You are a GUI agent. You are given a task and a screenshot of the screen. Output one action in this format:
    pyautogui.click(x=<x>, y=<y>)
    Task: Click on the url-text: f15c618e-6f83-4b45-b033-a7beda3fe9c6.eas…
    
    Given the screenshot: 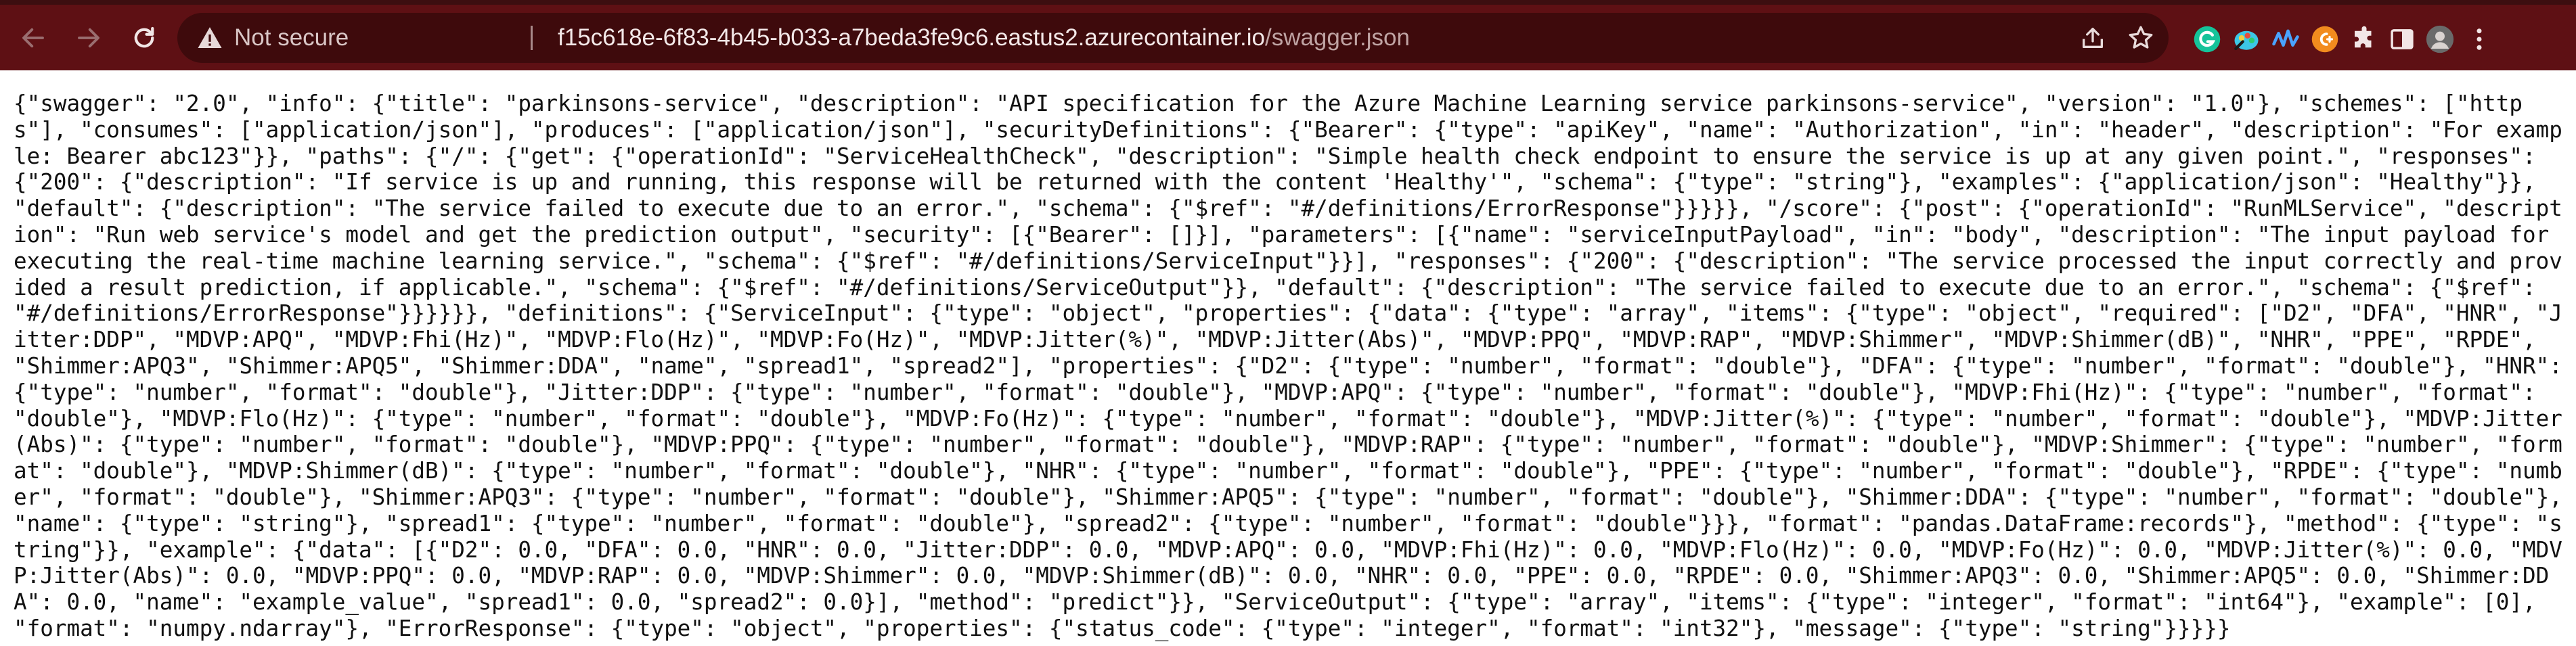 What is the action you would take?
    pyautogui.click(x=984, y=38)
    